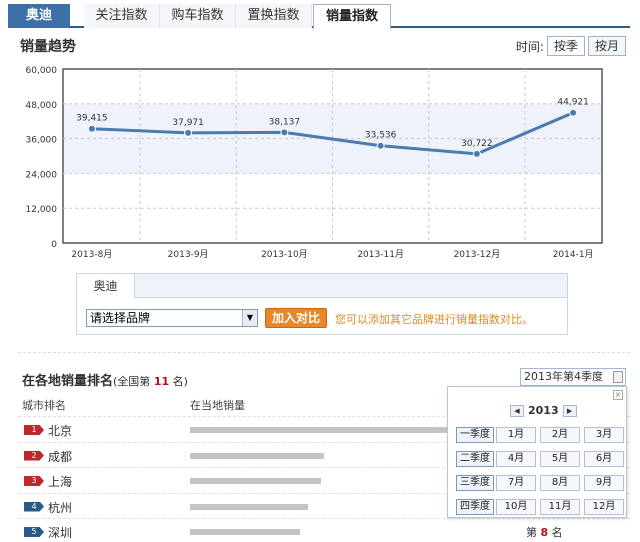 The image size is (640, 542). I want to click on ranking-title-text: 在各地销量排名, so click(68, 381).